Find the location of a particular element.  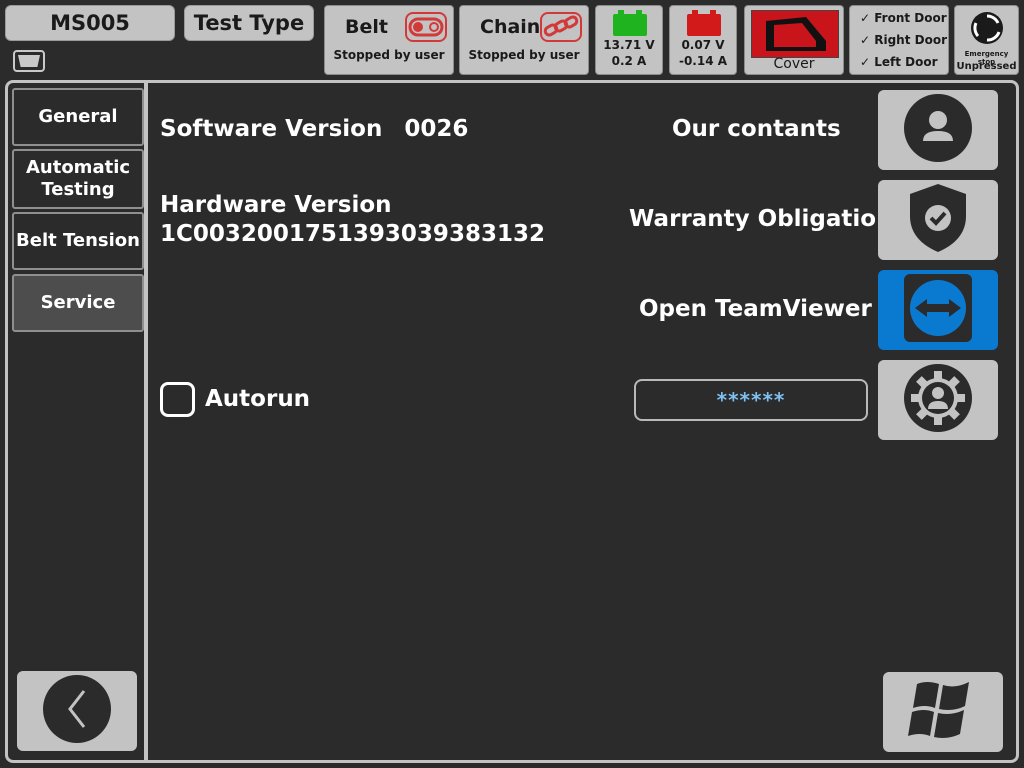

teamviewer-icon is located at coordinates (938, 310).